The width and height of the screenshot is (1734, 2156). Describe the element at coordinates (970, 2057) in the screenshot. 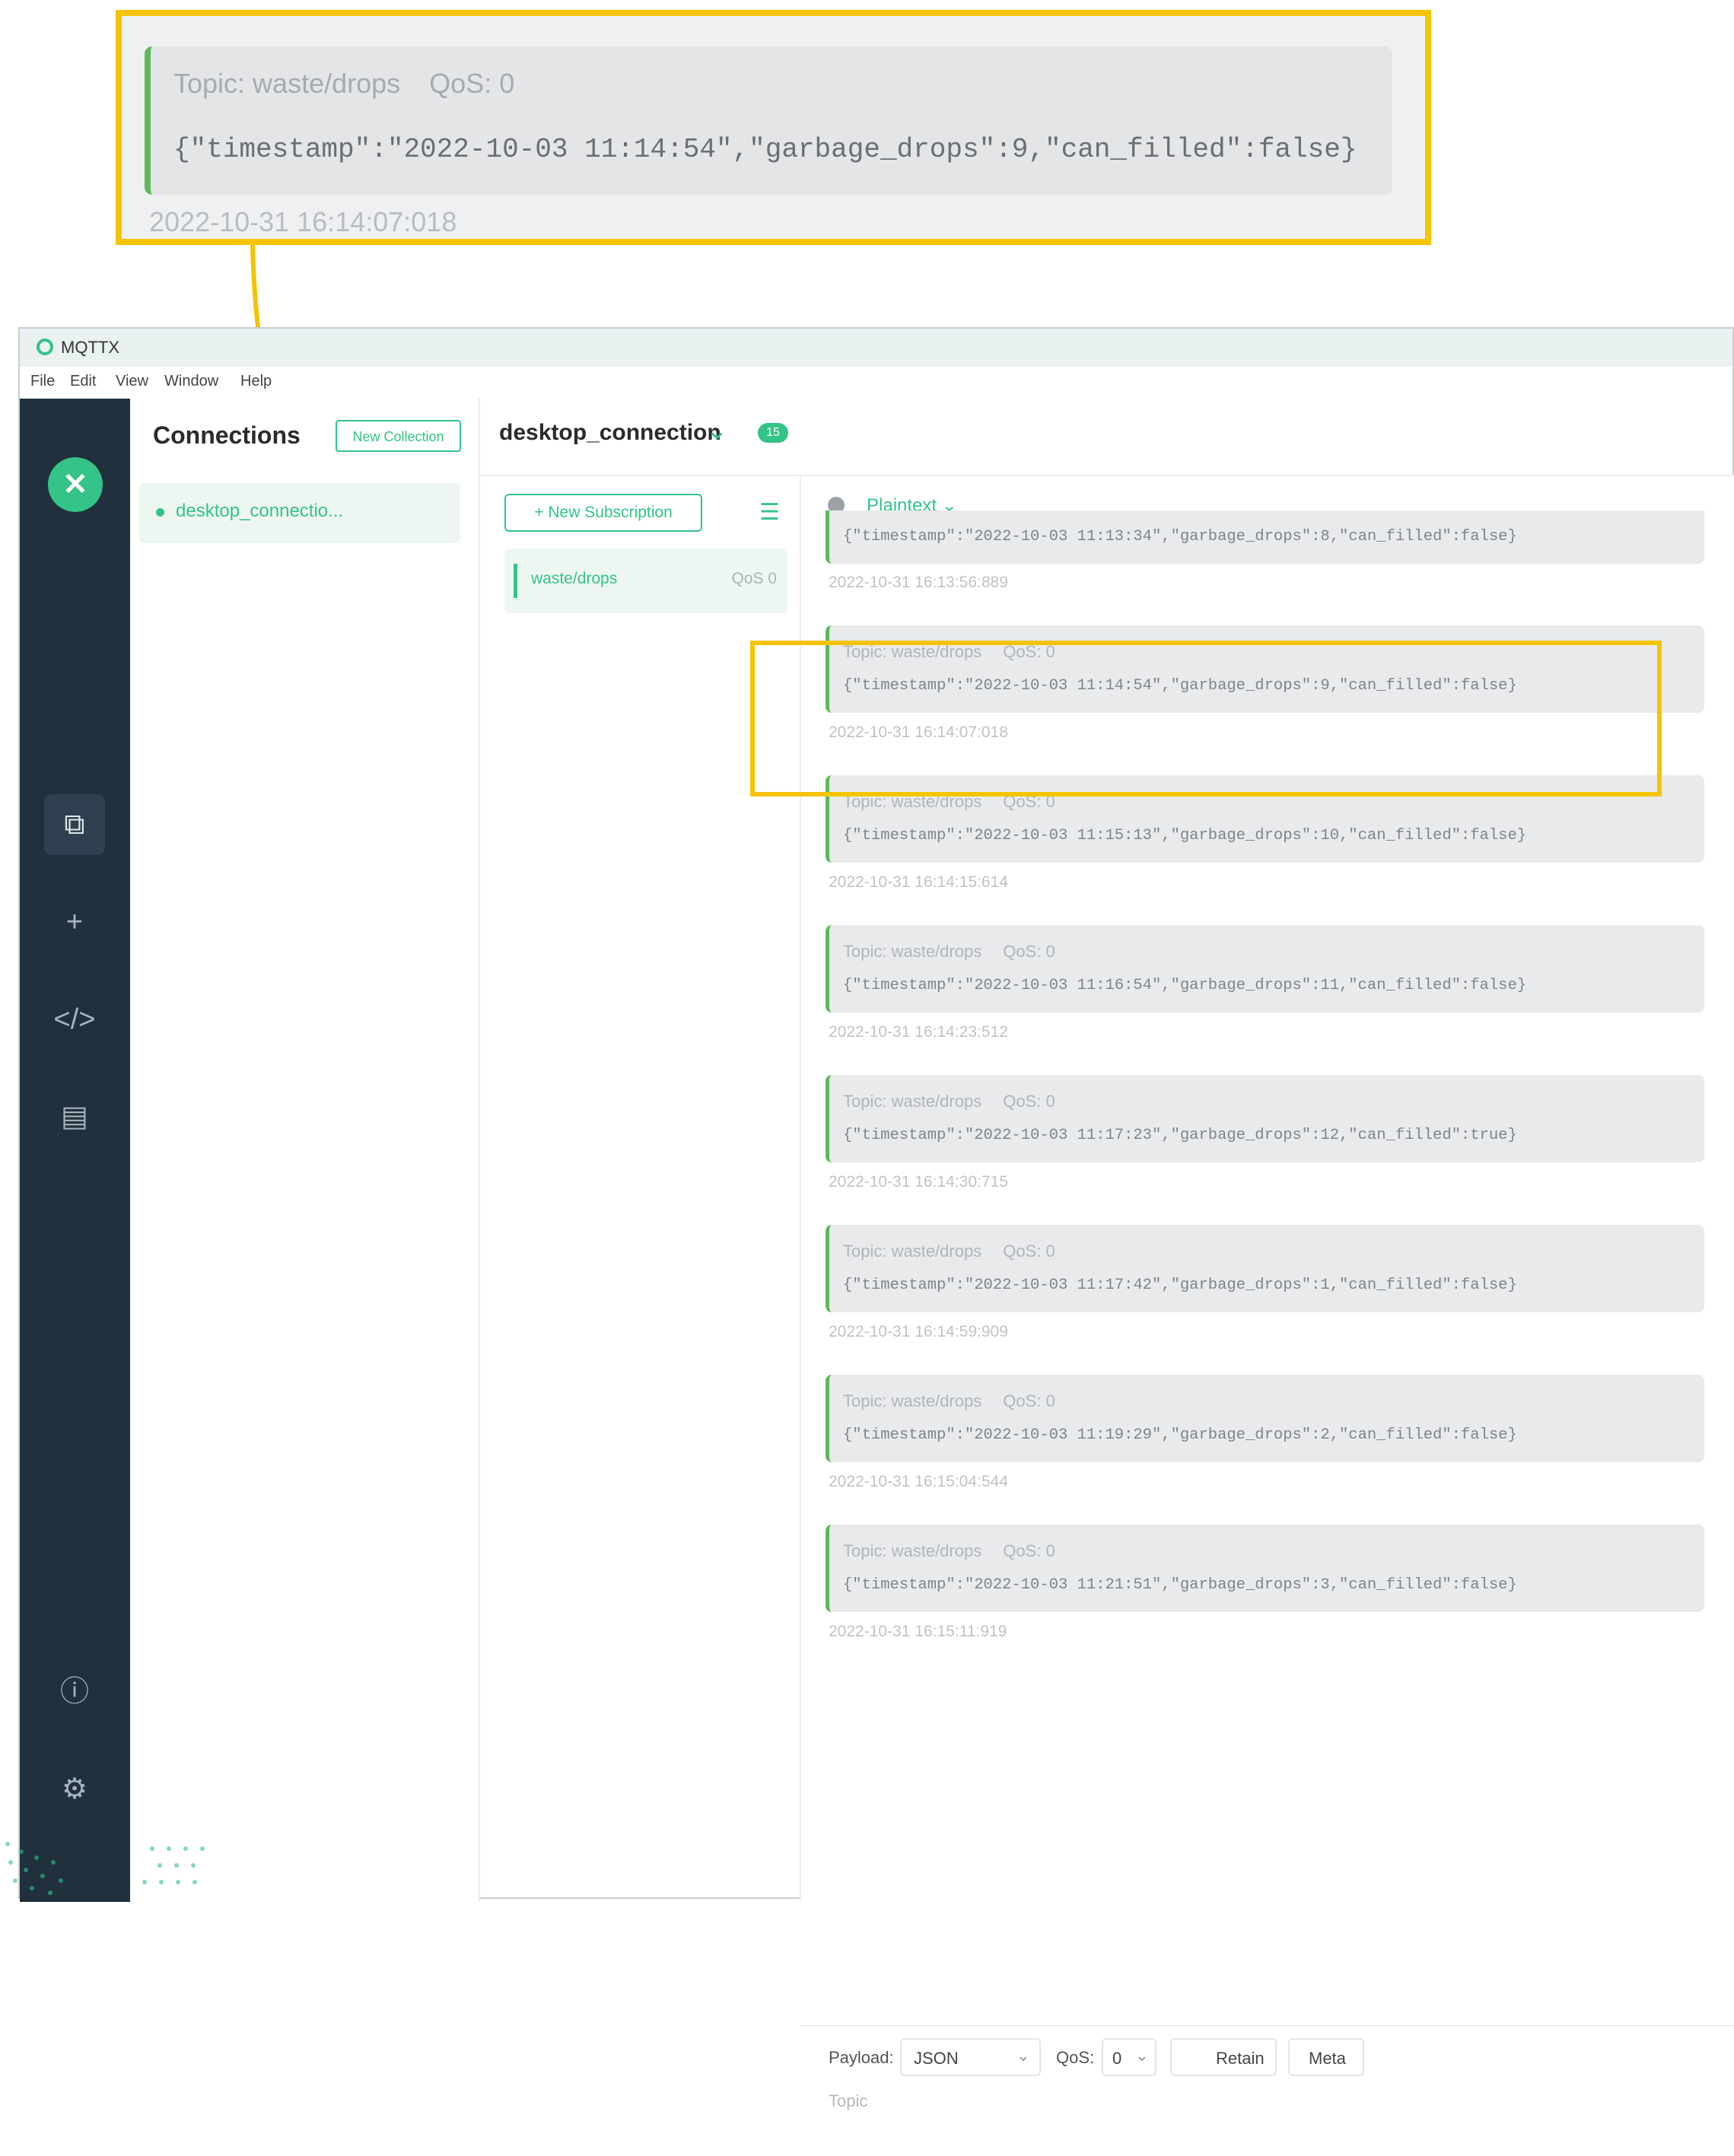

I see `payload-format-dropdown: JSON ⌄` at that location.